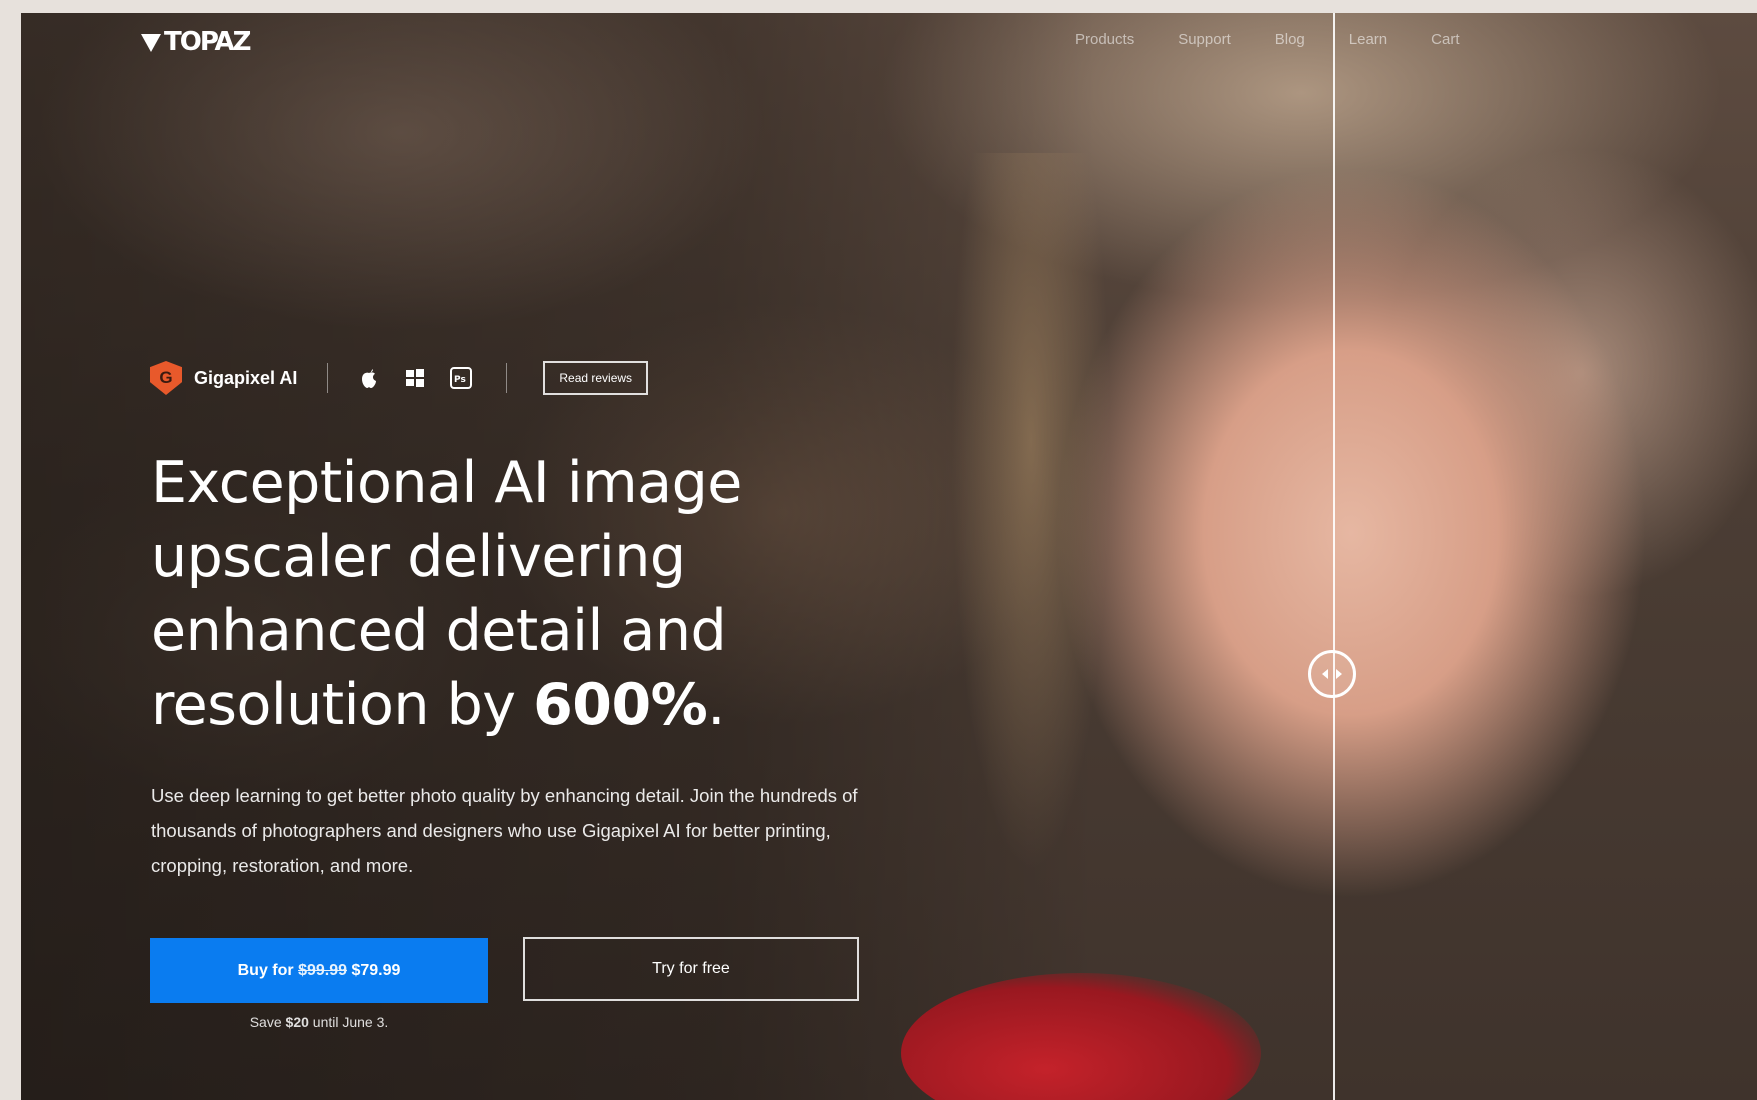 This screenshot has height=1100, width=1757. What do you see at coordinates (716, 705) in the screenshot?
I see `headline-period: .` at bounding box center [716, 705].